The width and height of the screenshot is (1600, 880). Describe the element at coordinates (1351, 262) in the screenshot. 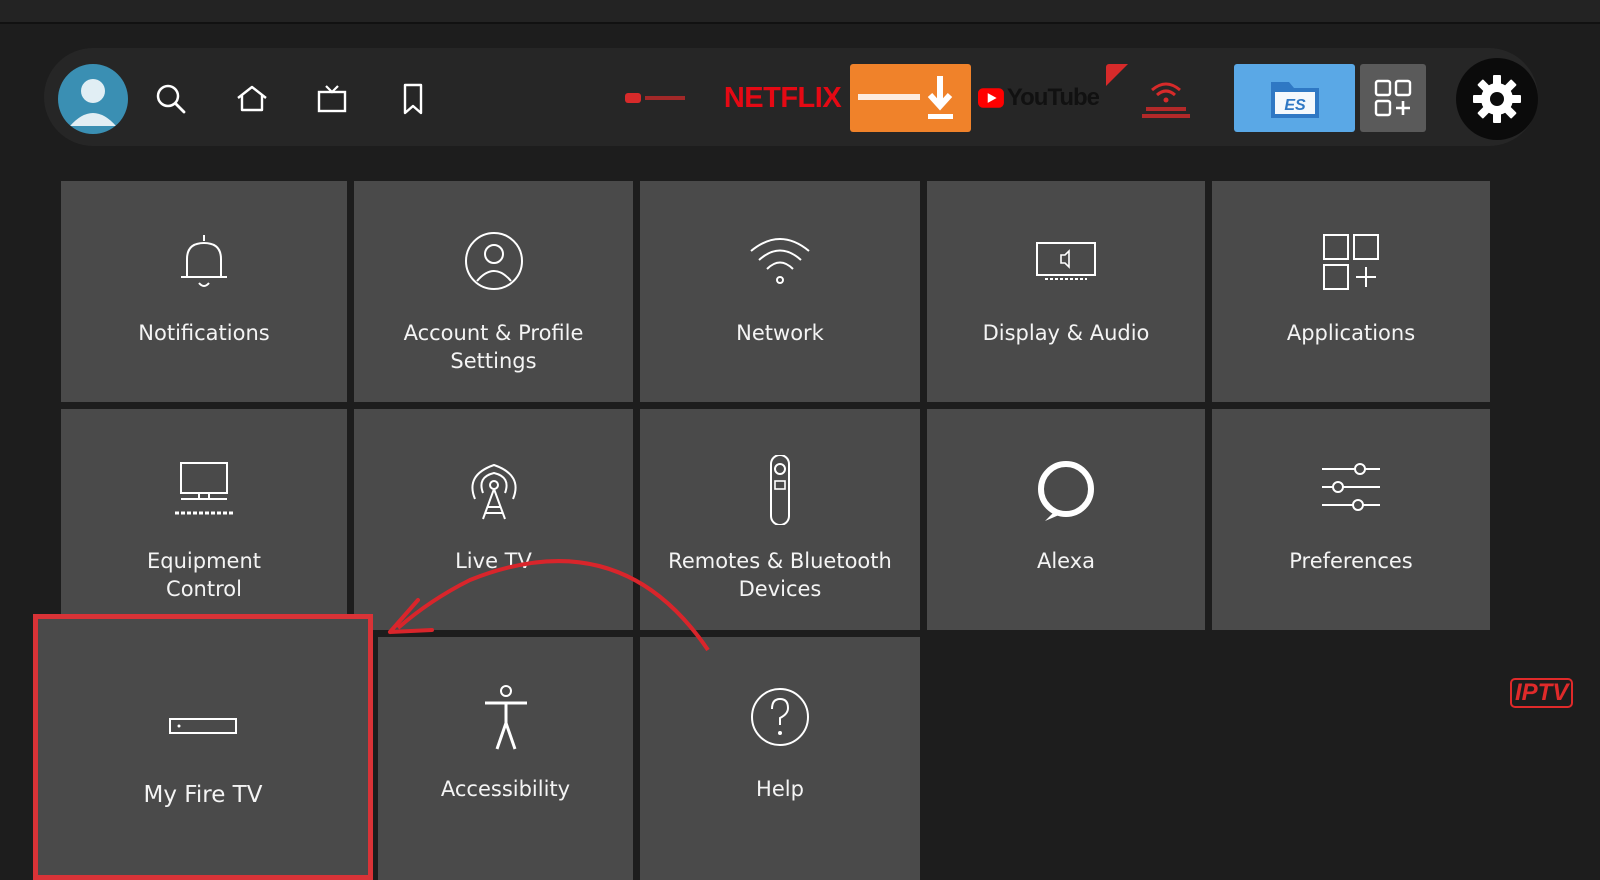

I see `apps-grid-icon` at that location.